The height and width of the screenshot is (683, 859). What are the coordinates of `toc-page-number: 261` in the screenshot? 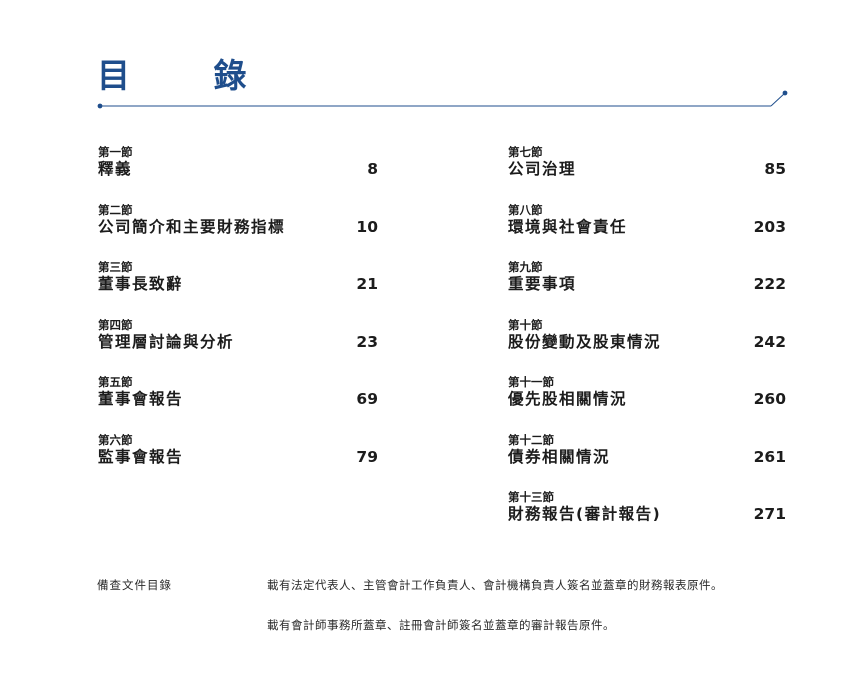 It's located at (769, 456).